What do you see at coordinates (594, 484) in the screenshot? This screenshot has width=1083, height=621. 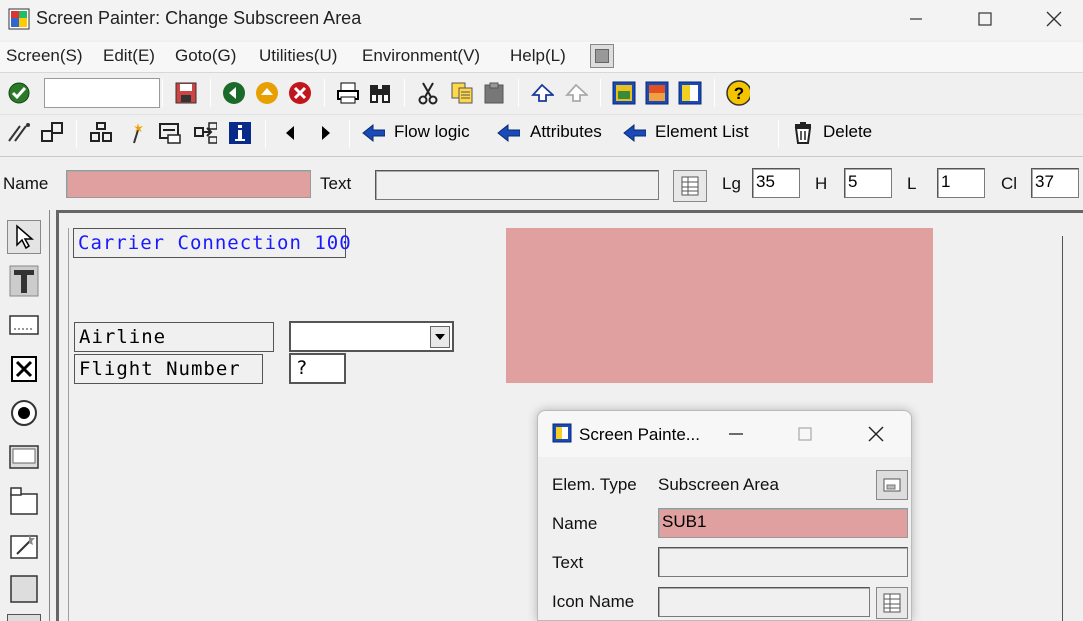 I see `elem-type-label: Elem. Type` at bounding box center [594, 484].